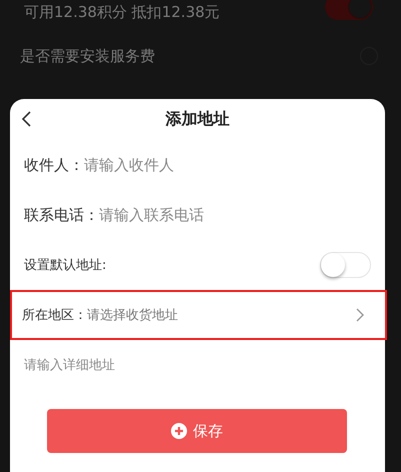 The height and width of the screenshot is (472, 401). What do you see at coordinates (360, 315) in the screenshot?
I see `chevron-right-icon` at bounding box center [360, 315].